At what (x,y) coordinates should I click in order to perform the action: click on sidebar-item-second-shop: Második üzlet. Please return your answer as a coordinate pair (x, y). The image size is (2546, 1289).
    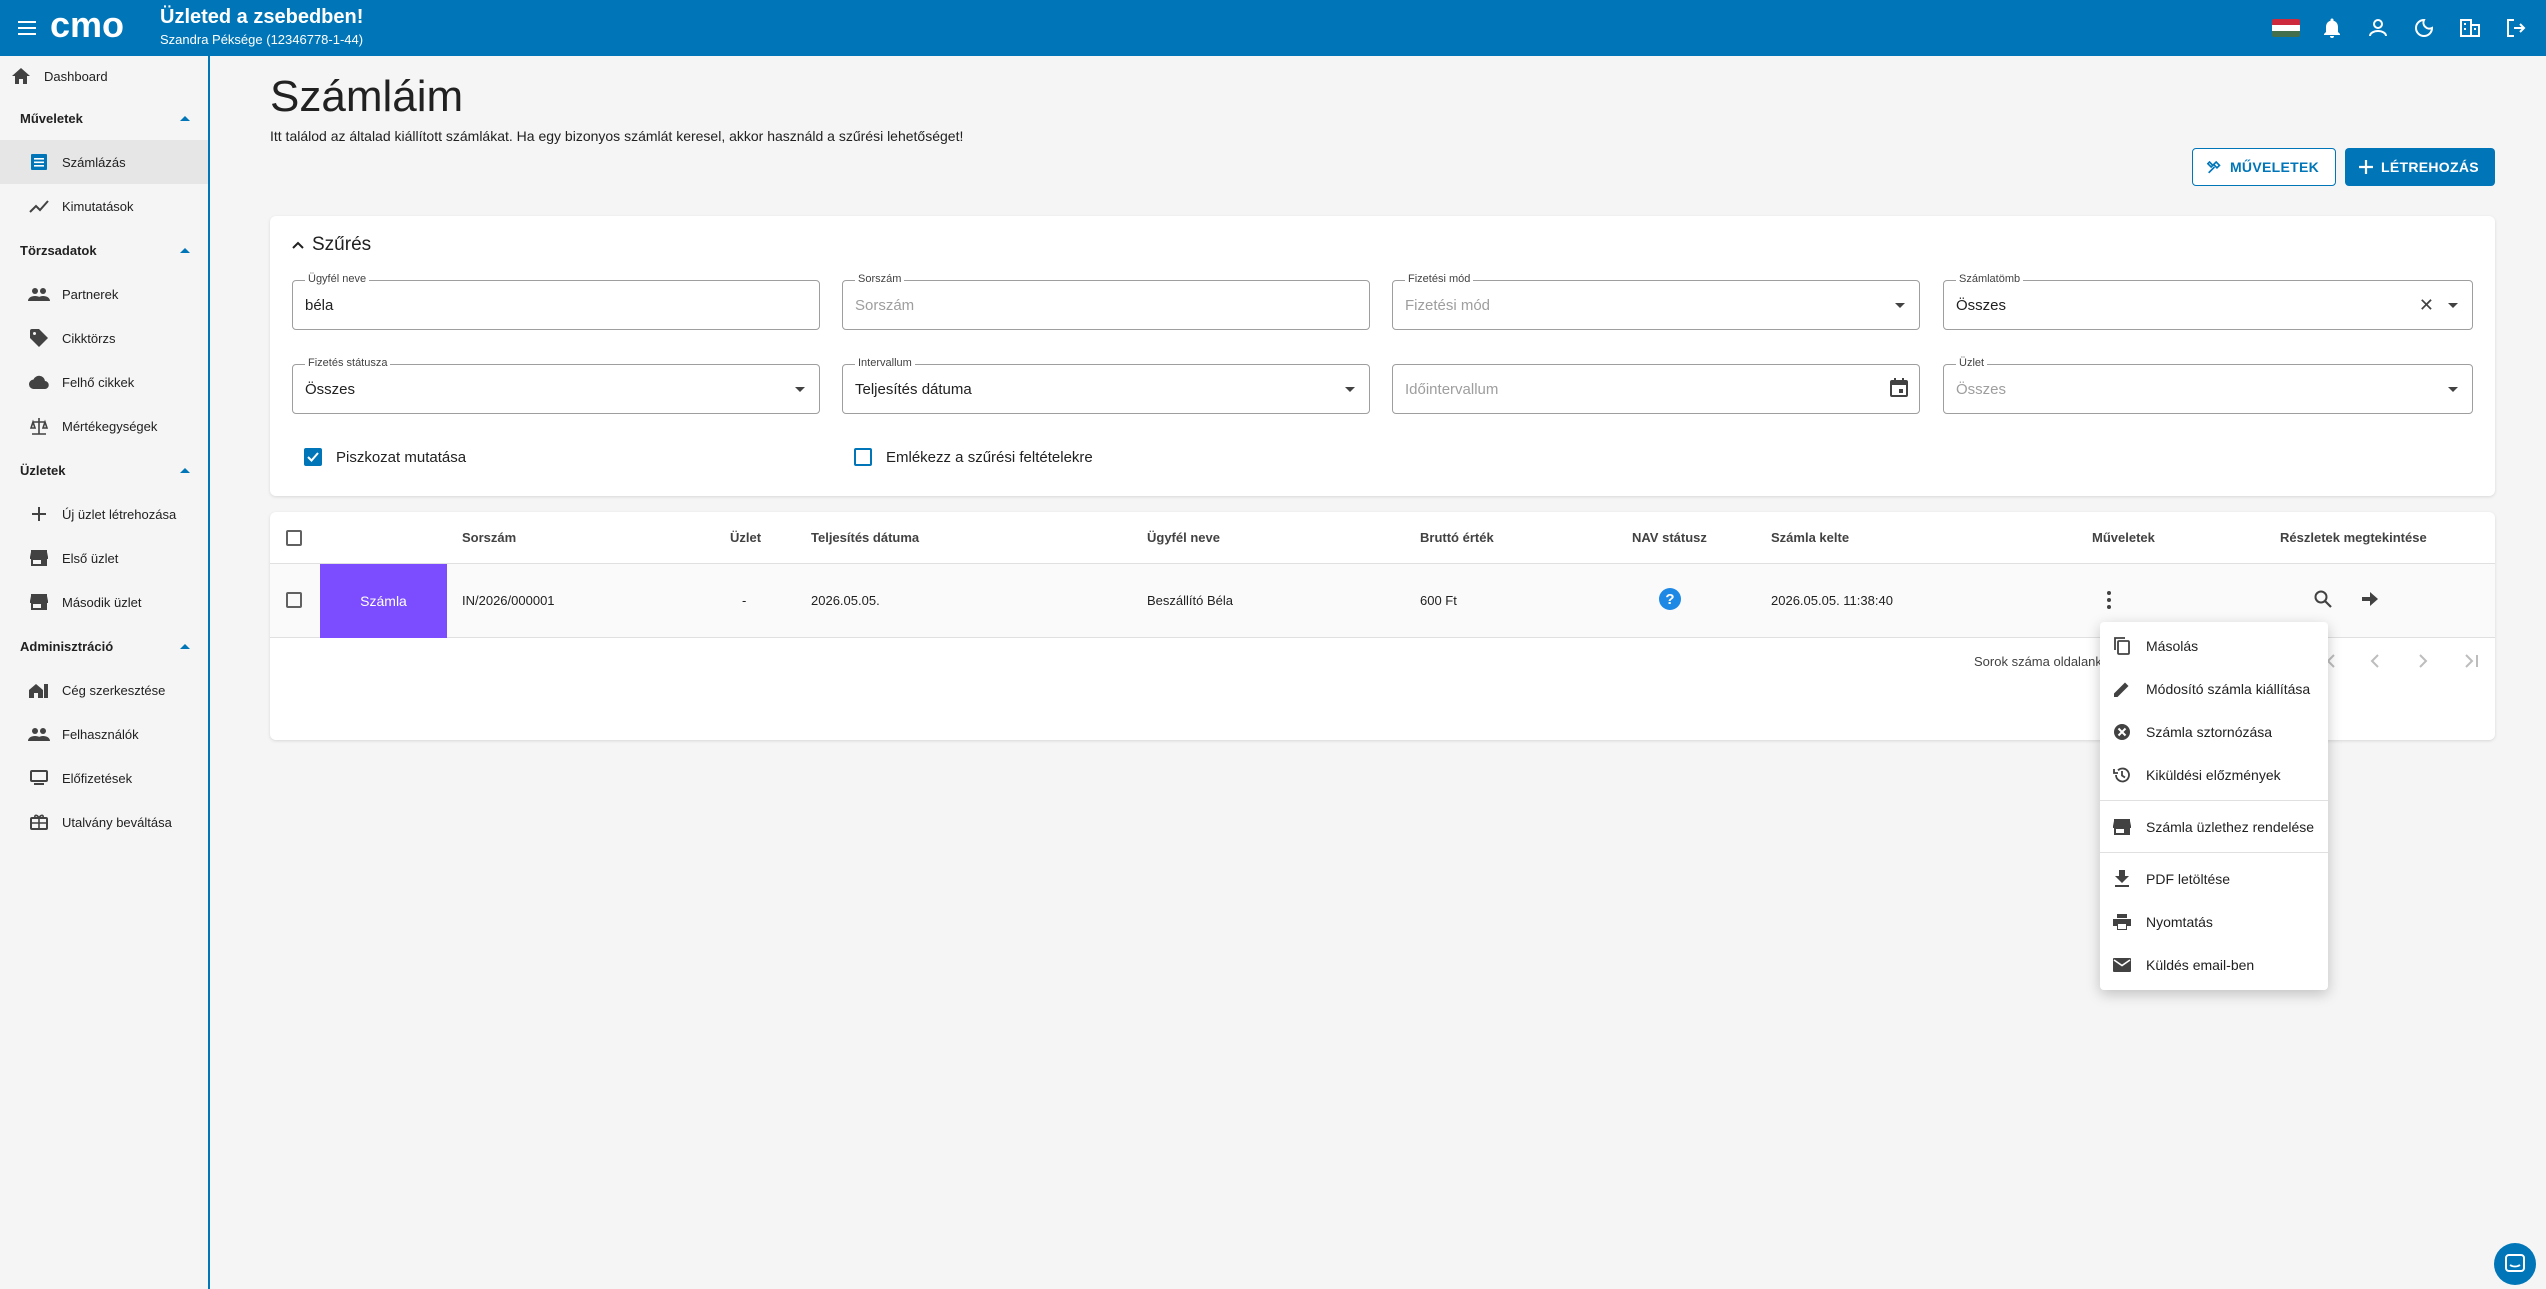
    Looking at the image, I should click on (104, 602).